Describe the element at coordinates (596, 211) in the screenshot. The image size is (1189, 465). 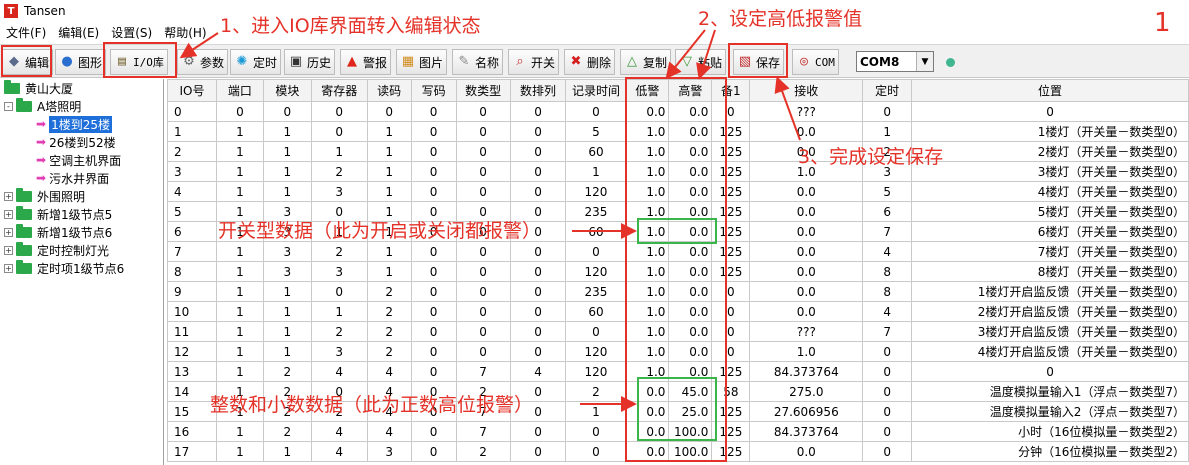
I see `table-cell: 235` at that location.